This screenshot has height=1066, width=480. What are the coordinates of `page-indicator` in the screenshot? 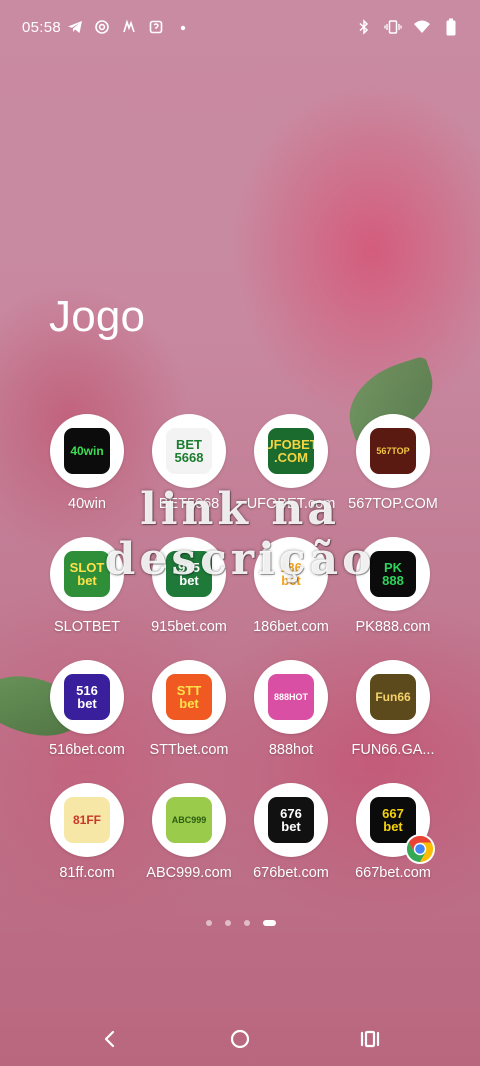 It's located at (241, 923).